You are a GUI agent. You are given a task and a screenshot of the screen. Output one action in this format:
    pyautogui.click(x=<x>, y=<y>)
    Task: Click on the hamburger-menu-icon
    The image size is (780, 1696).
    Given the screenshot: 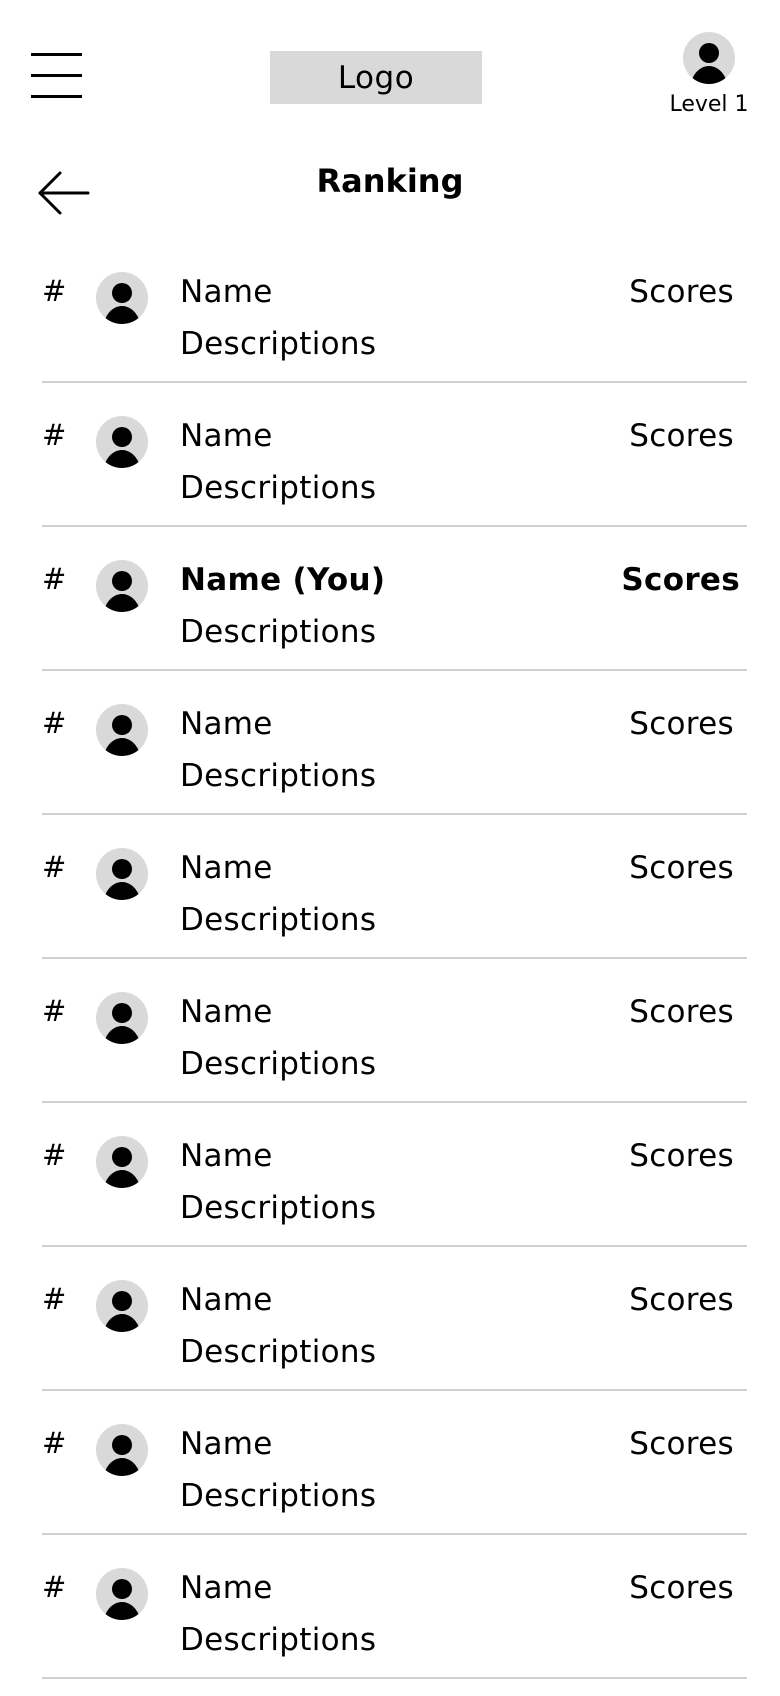 What is the action you would take?
    pyautogui.click(x=56, y=76)
    